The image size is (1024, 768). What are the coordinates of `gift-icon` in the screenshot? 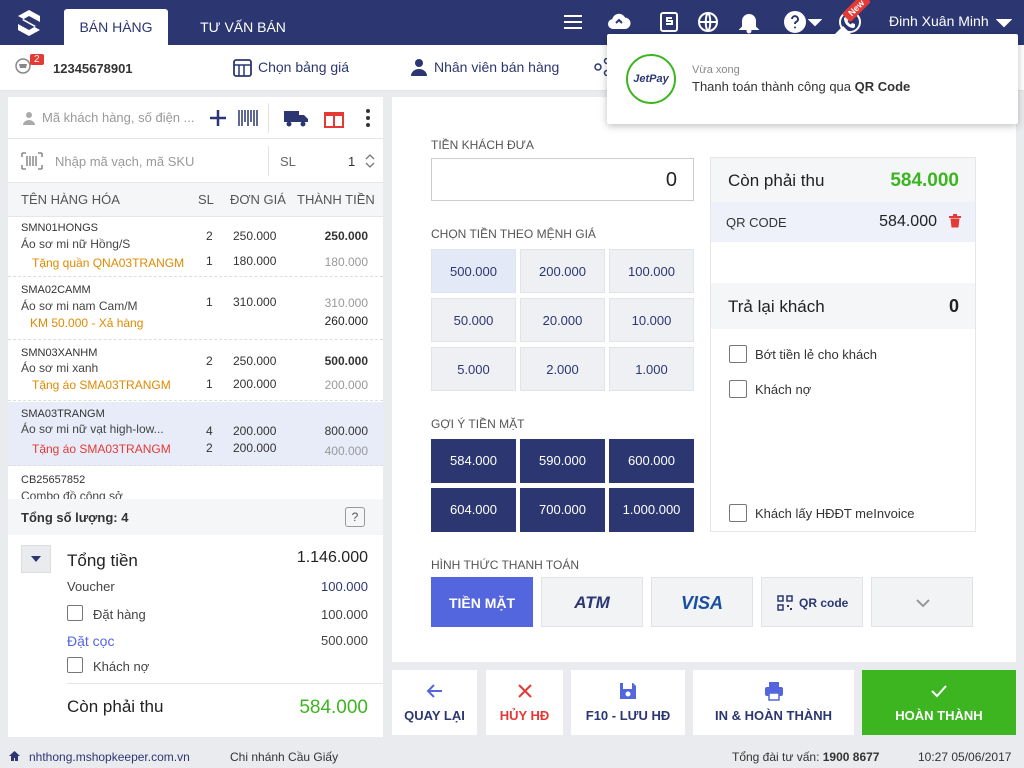 It's located at (334, 118).